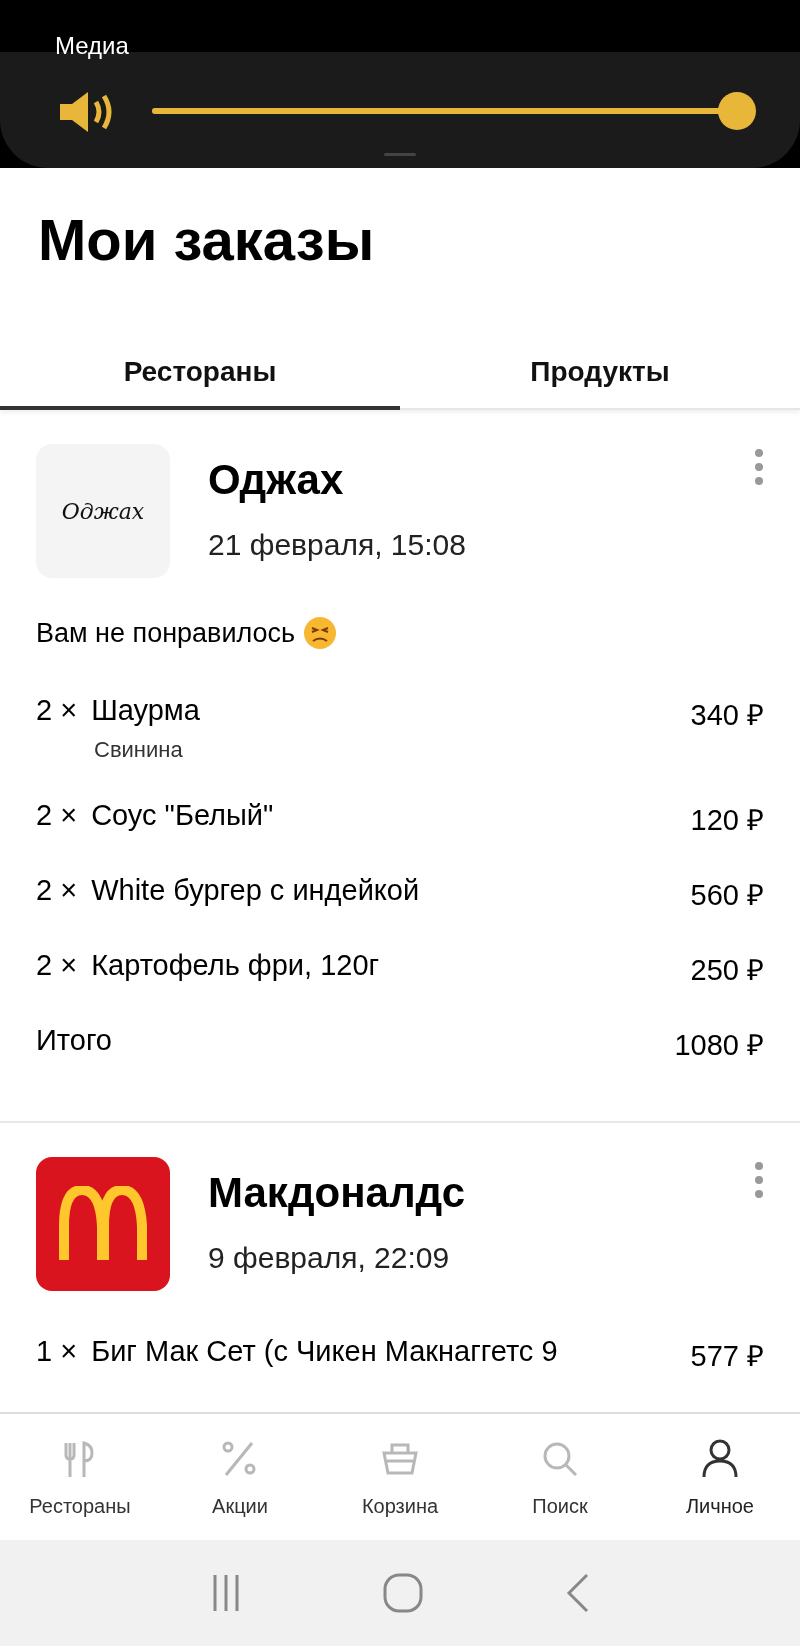 Image resolution: width=800 pixels, height=1646 pixels. Describe the element at coordinates (727, 895) in the screenshot. I see `item-price: 560 ₽` at that location.